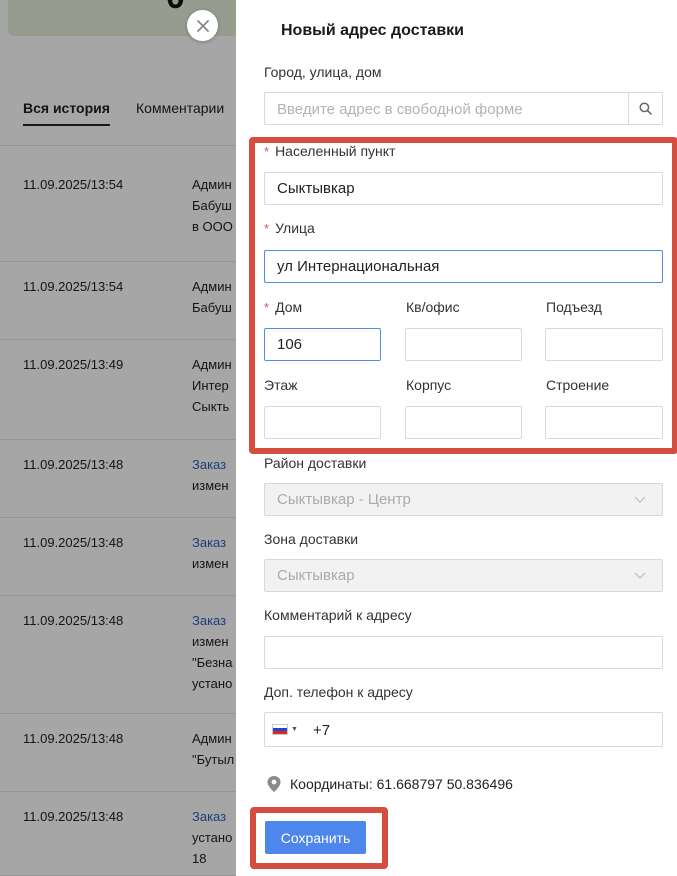  Describe the element at coordinates (604, 422) in the screenshot. I see `structure-input` at that location.